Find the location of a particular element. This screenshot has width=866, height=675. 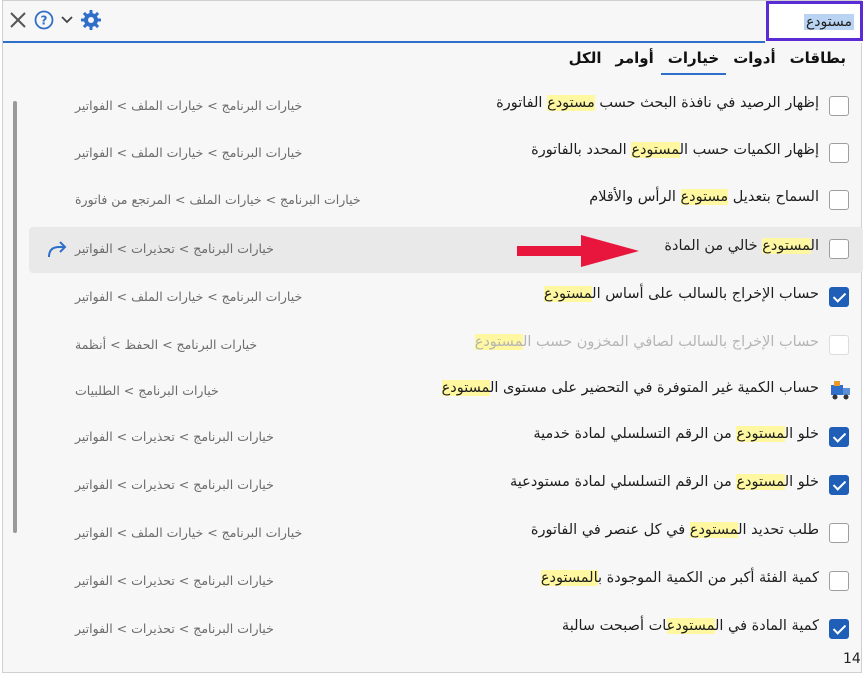

option-path: خيارات البرنامج > الطلبيات is located at coordinates (147, 390).